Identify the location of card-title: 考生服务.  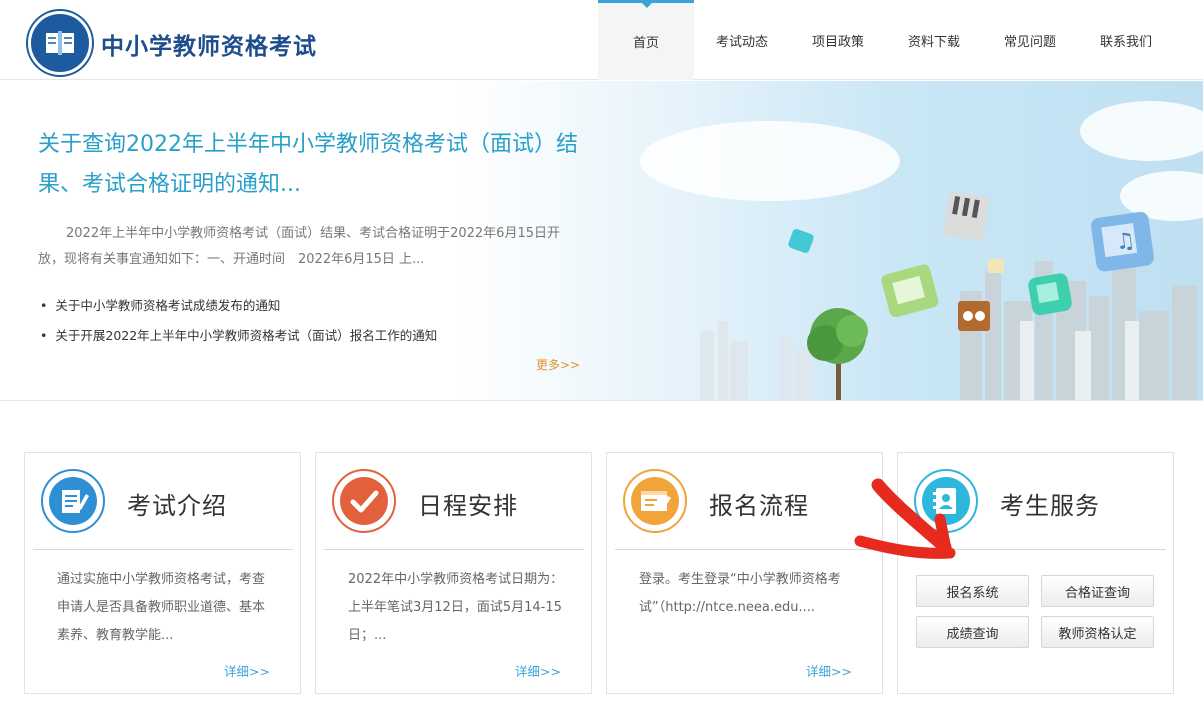
(1050, 506).